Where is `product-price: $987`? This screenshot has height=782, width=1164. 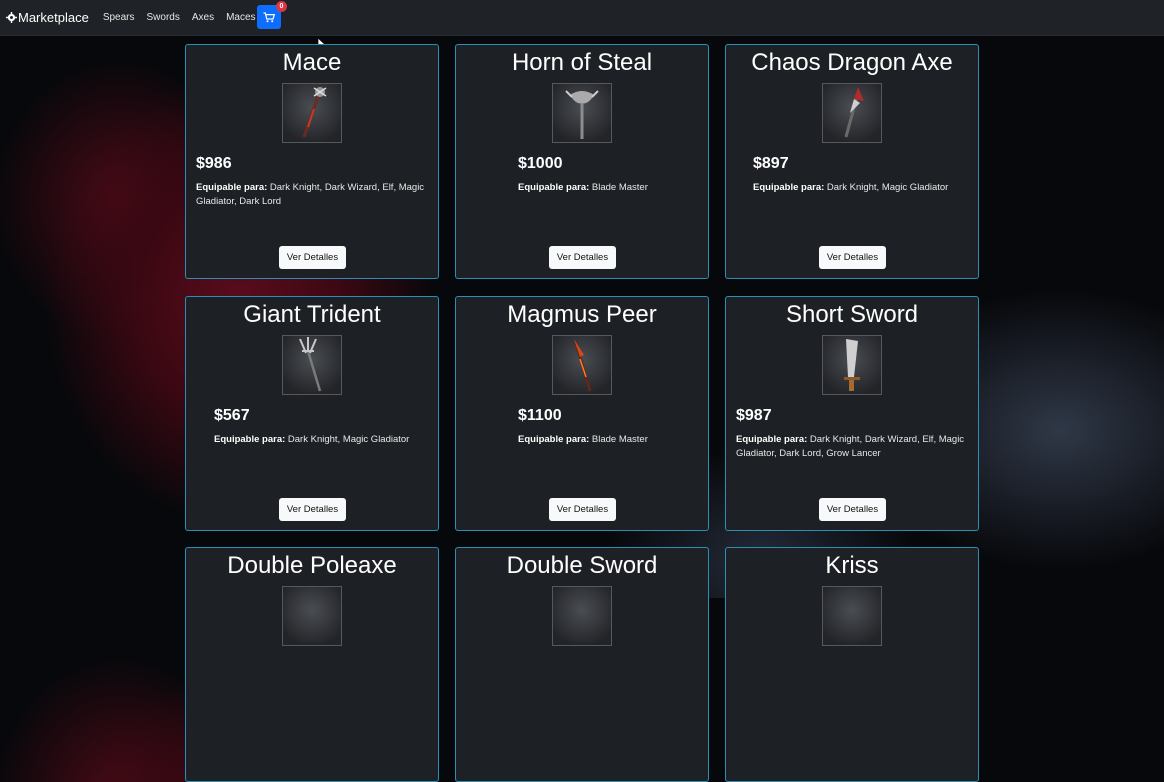 product-price: $987 is located at coordinates (754, 415).